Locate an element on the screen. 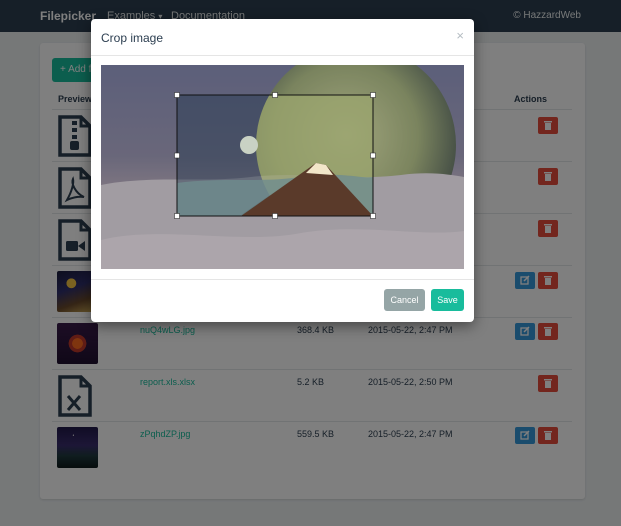 The height and width of the screenshot is (526, 621). save-button: Save is located at coordinates (447, 300).